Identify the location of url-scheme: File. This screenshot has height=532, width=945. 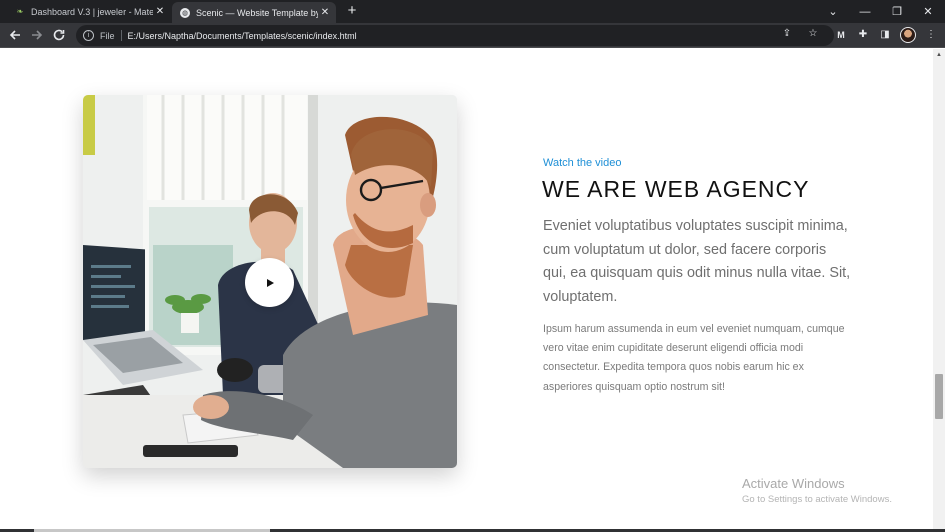
(107, 35).